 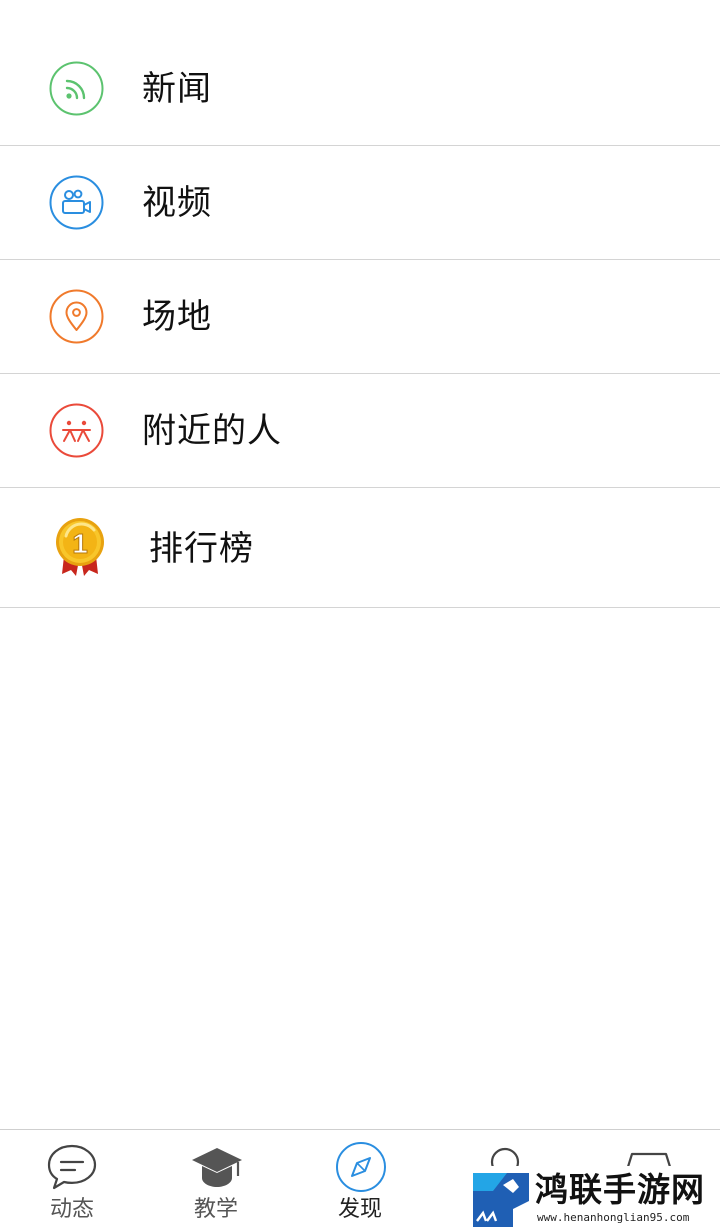 What do you see at coordinates (360, 548) in the screenshot?
I see `menu-item-leaderboard: 1 排行榜` at bounding box center [360, 548].